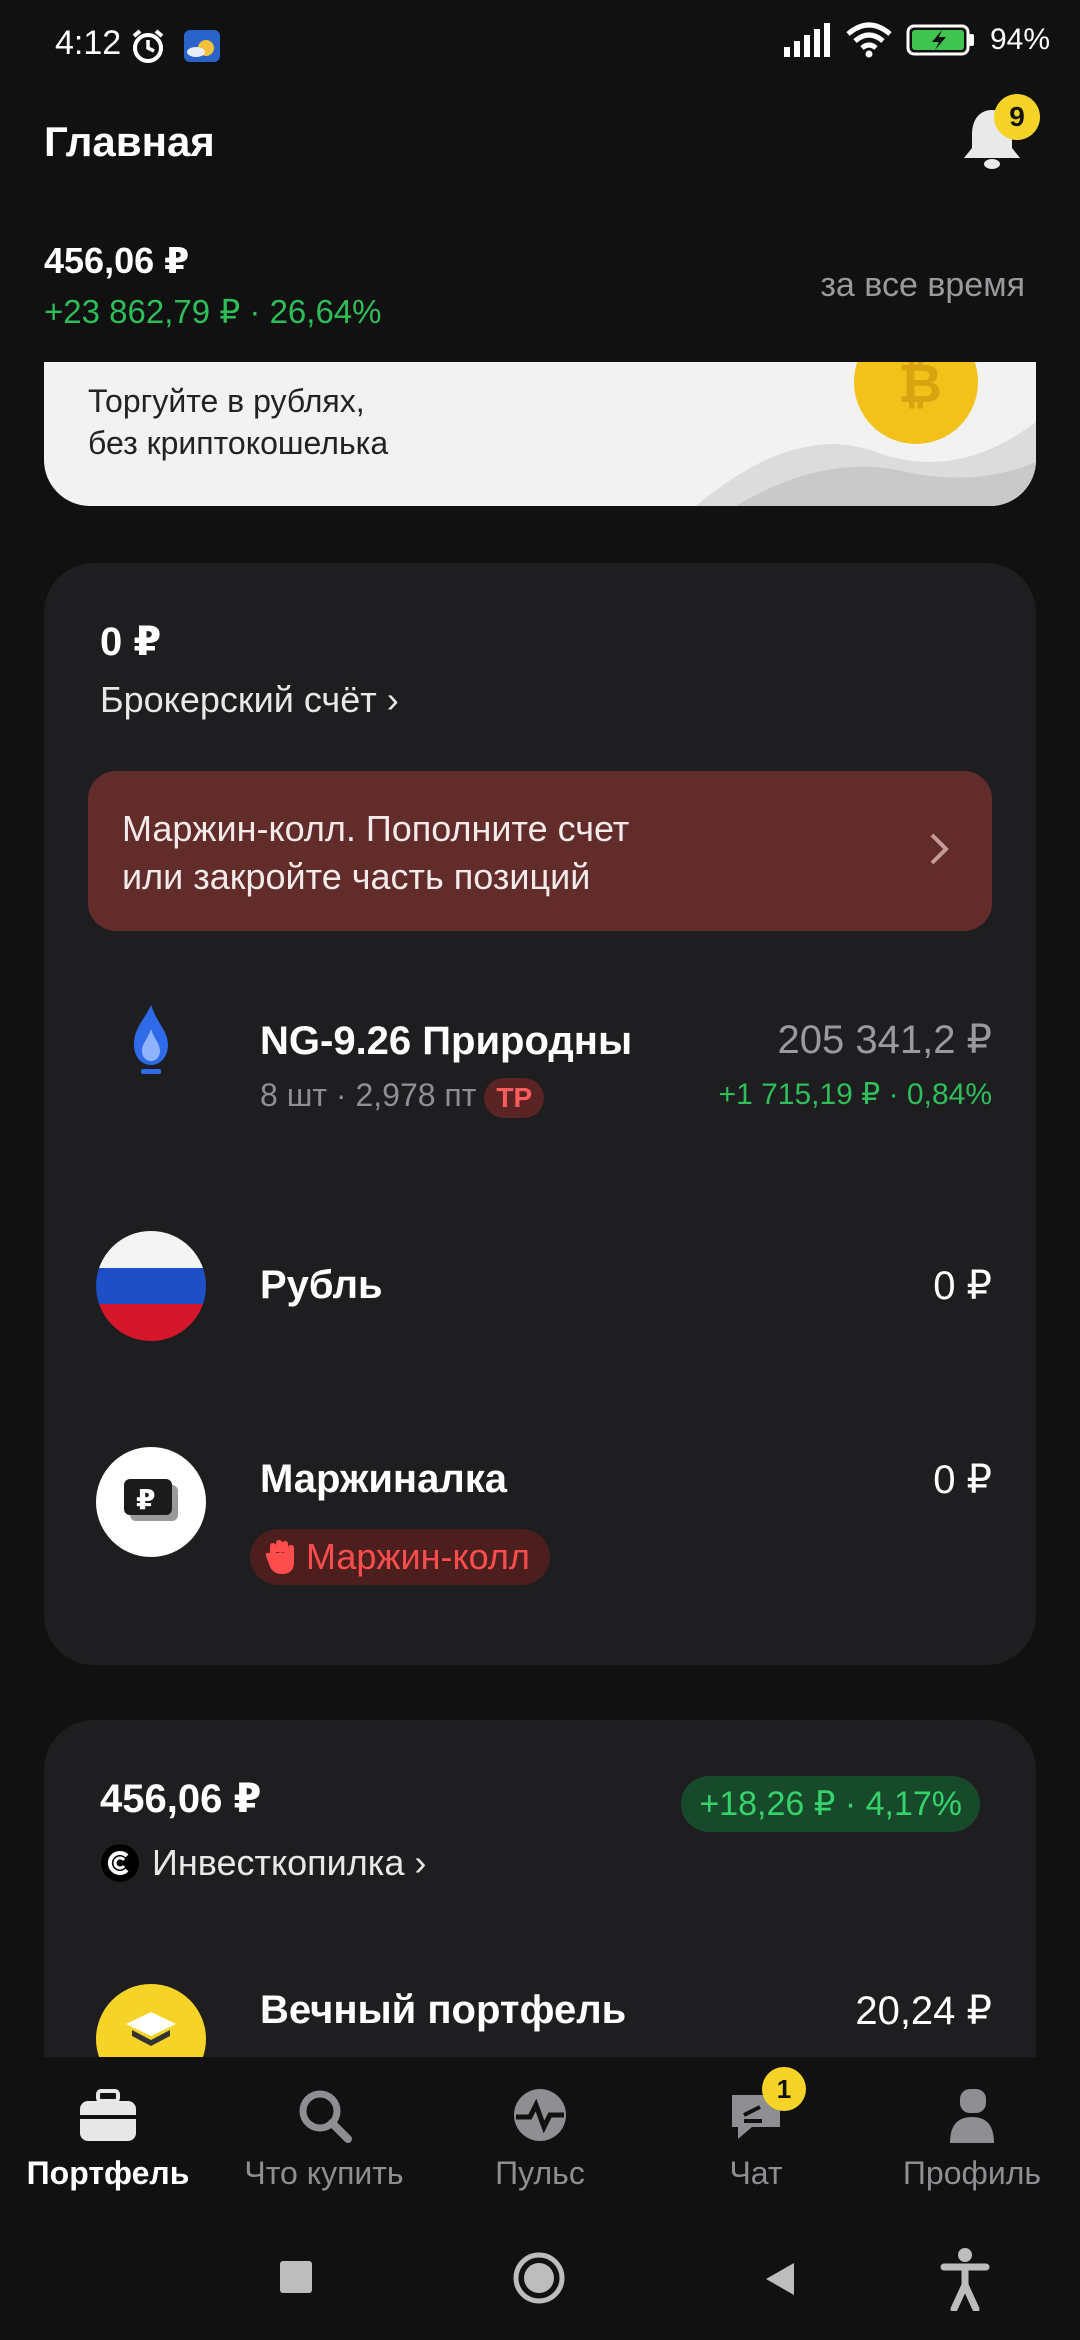 This screenshot has height=2340, width=1080. What do you see at coordinates (148, 46) in the screenshot?
I see `alarm-icon` at bounding box center [148, 46].